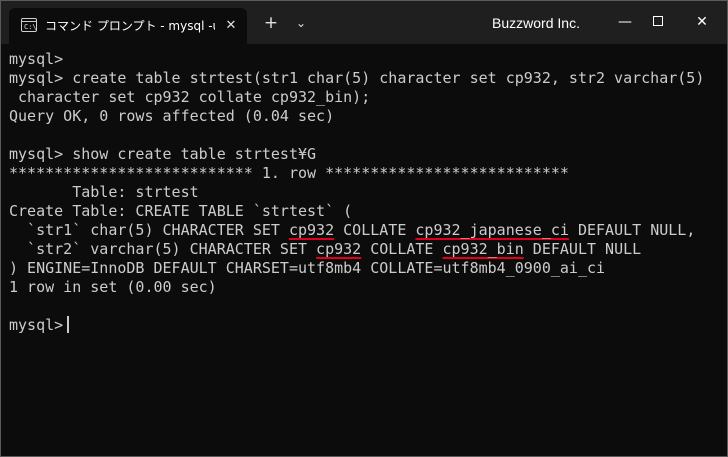 The image size is (728, 457). What do you see at coordinates (36, 325) in the screenshot?
I see `mysql-prompt: mysql>` at bounding box center [36, 325].